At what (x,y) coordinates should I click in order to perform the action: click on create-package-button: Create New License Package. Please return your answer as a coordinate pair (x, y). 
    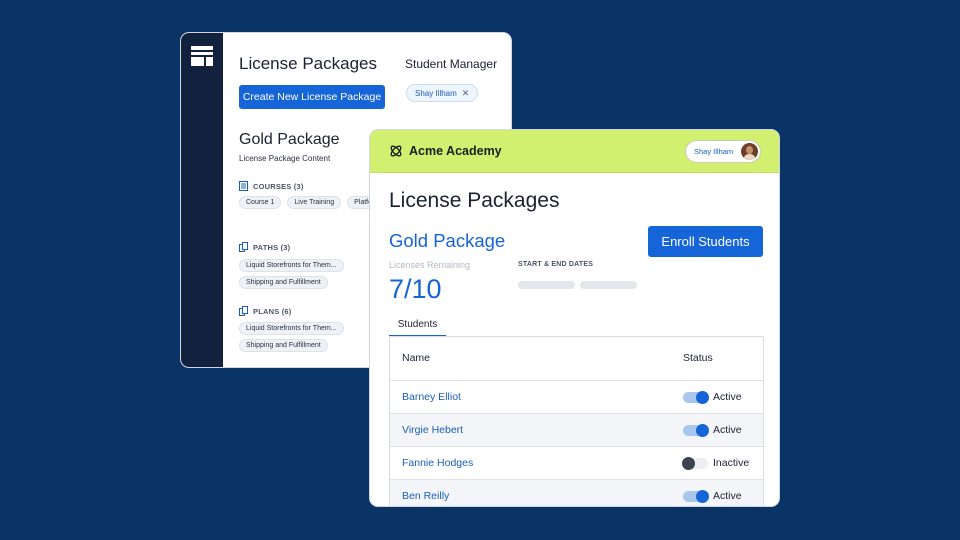
    Looking at the image, I should click on (312, 97).